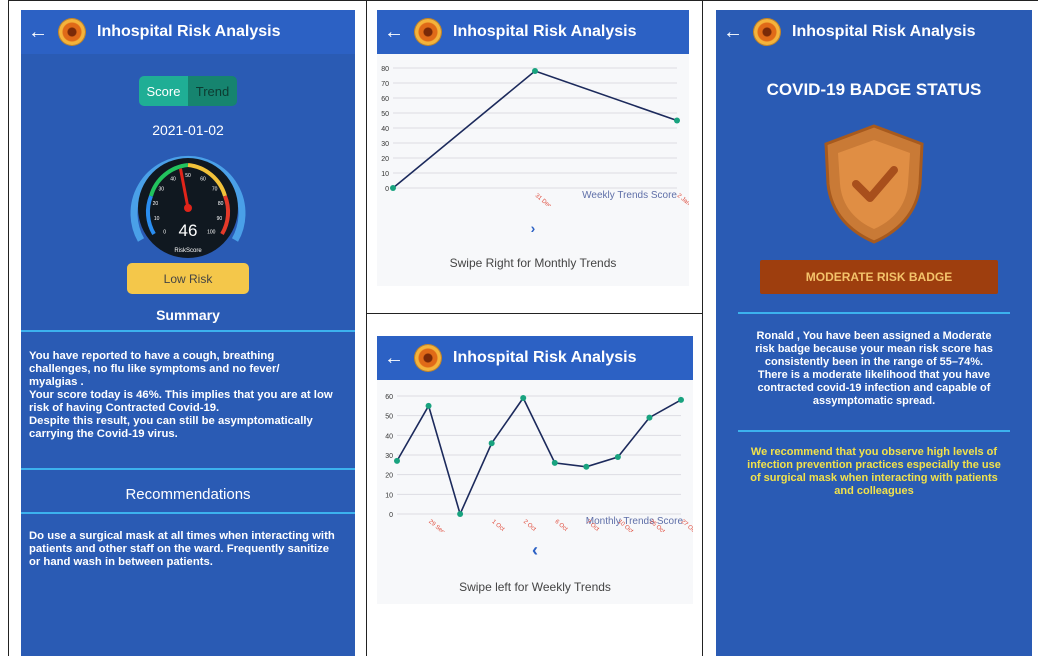  I want to click on y-tick-label: 10, so click(385, 174).